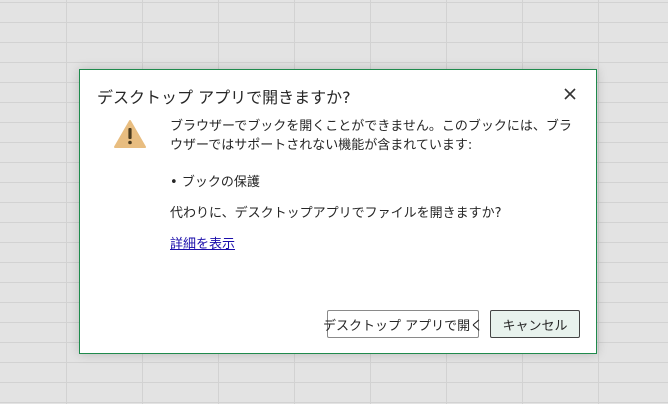 The width and height of the screenshot is (668, 404). I want to click on open-in-desktop-app-button: デスクトップ アプリで開く, so click(403, 324).